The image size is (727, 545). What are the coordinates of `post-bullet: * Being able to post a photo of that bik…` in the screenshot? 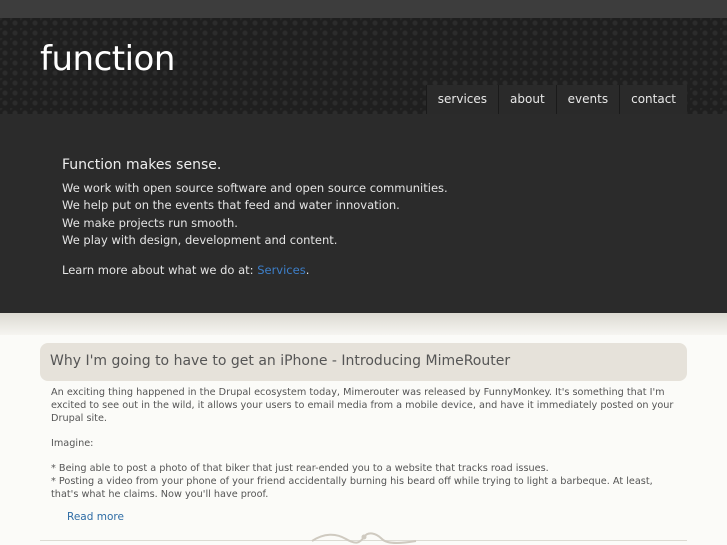 It's located at (300, 468).